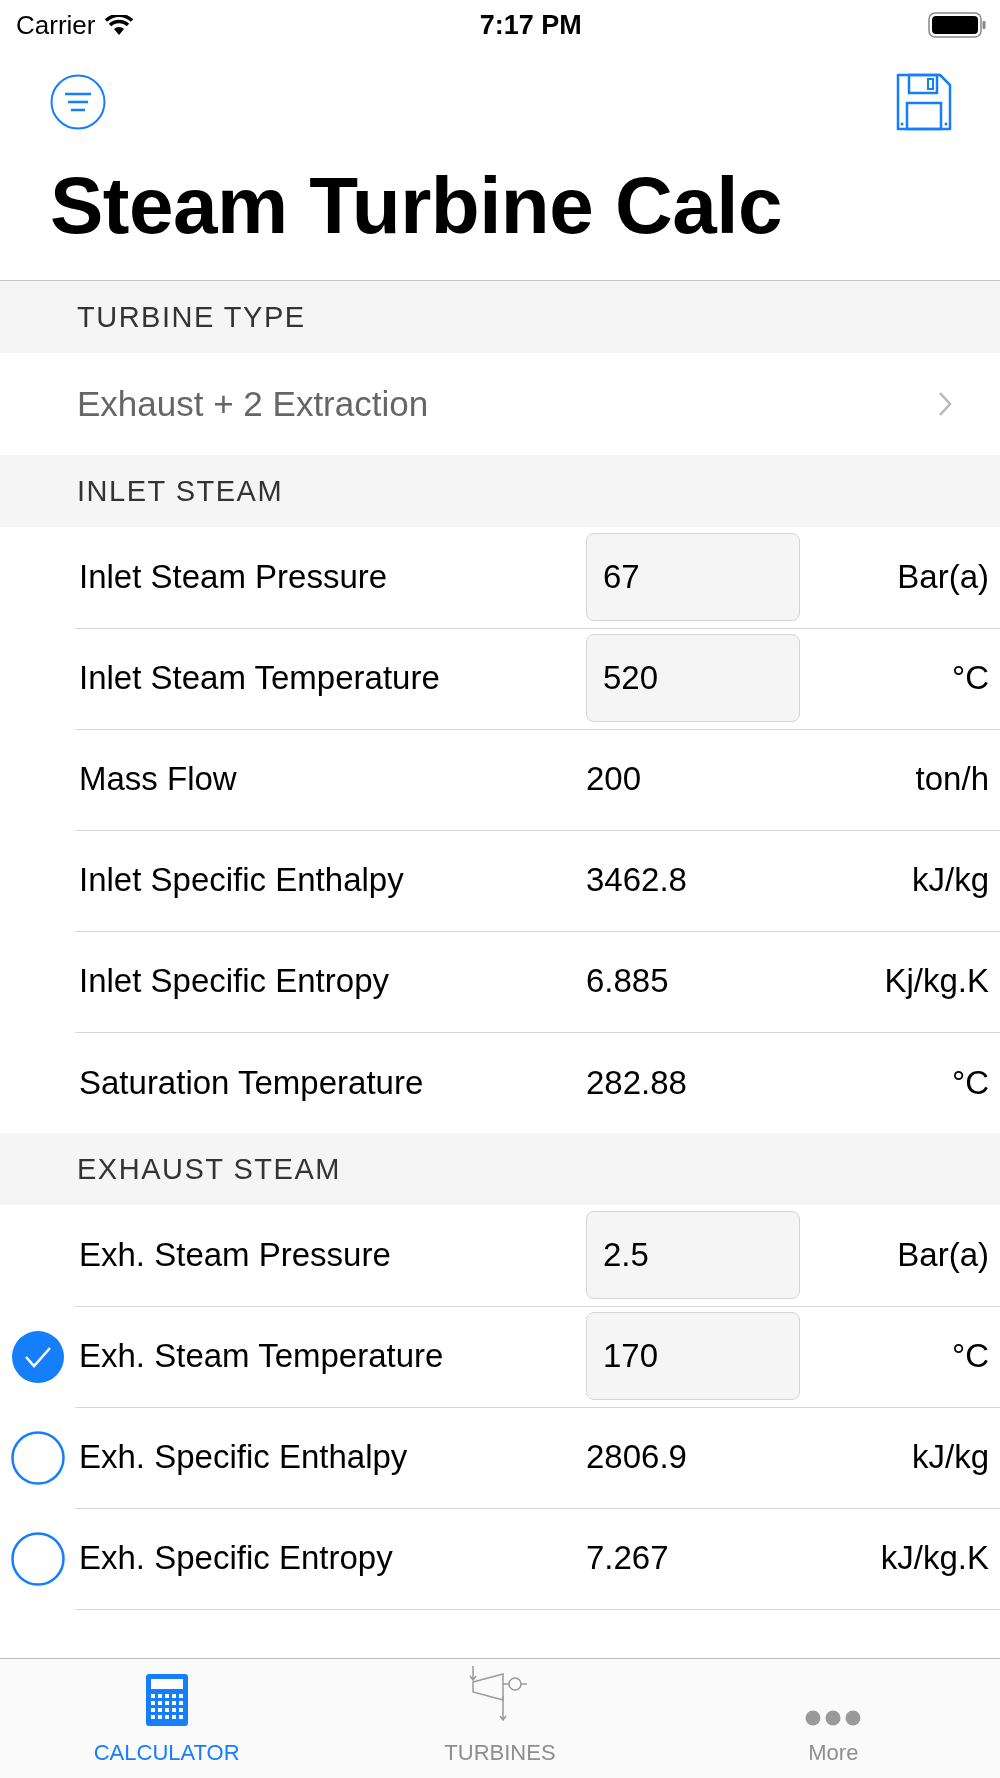  What do you see at coordinates (693, 678) in the screenshot?
I see `input-field: 520` at bounding box center [693, 678].